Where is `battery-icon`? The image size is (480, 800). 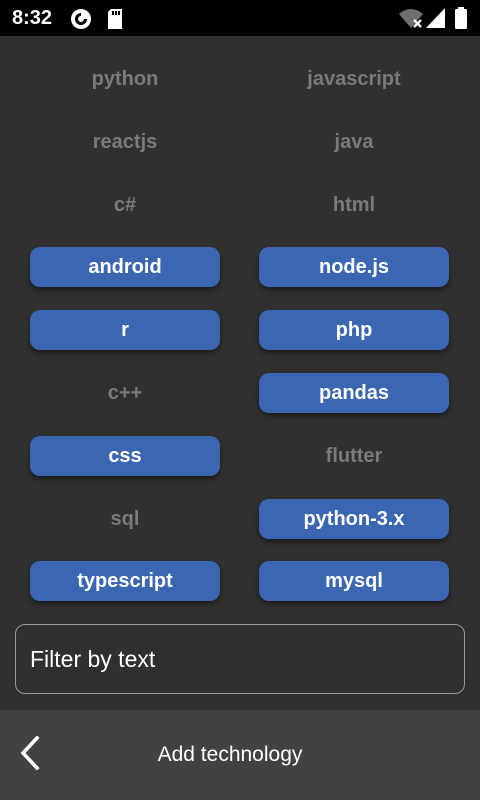 battery-icon is located at coordinates (461, 20).